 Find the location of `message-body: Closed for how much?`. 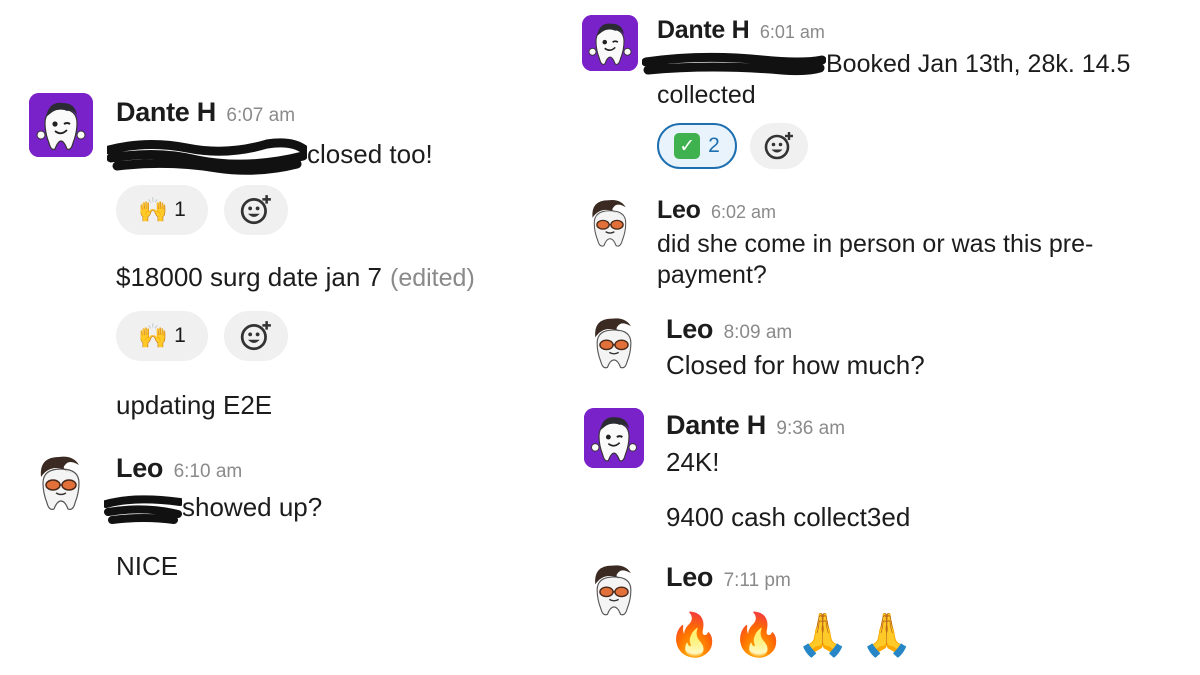

message-body: Closed for how much? is located at coordinates (795, 365).